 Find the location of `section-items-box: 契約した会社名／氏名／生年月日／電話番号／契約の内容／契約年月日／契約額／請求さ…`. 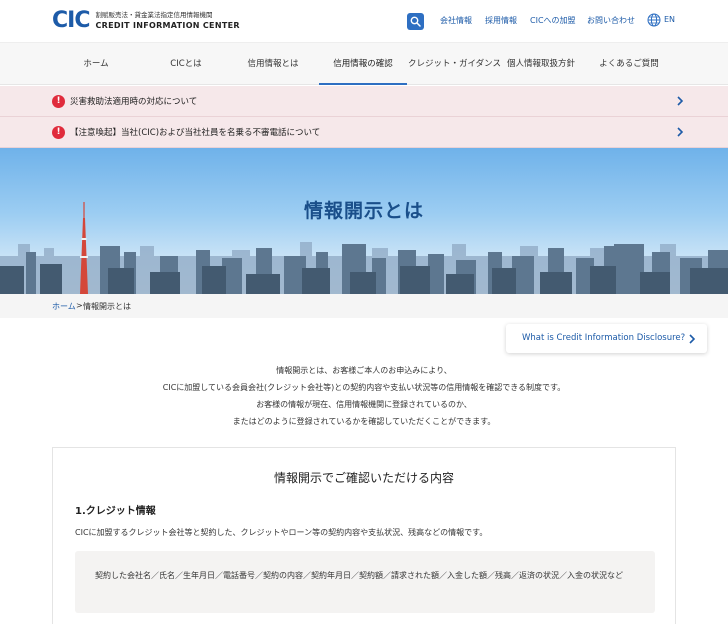

section-items-box: 契約した会社名／氏名／生年月日／電話番号／契約の内容／契約年月日／契約額／請求さ… is located at coordinates (365, 582).